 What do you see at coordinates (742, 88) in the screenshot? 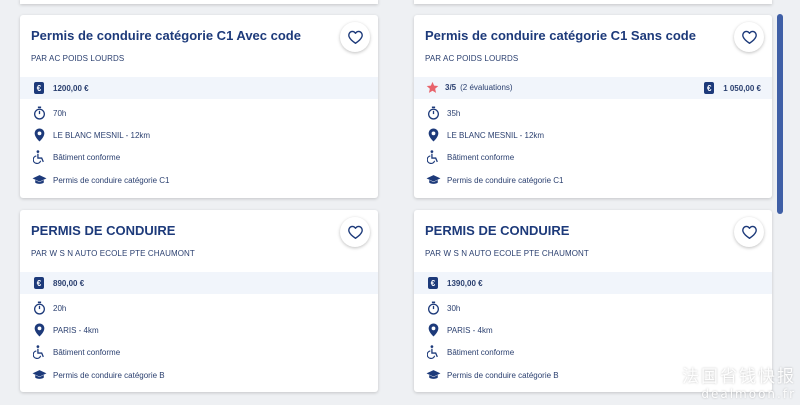
I see `price-value: 1 050,00 €` at bounding box center [742, 88].